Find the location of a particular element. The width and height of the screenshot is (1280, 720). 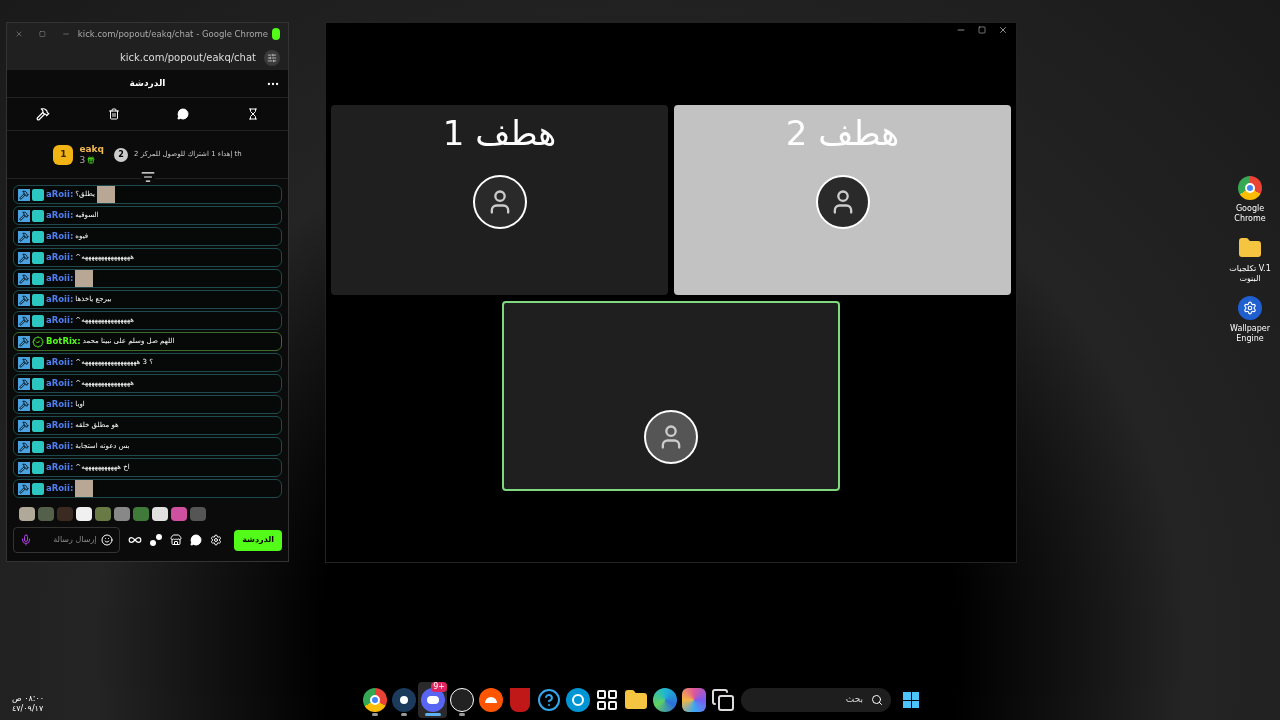

trash-icon is located at coordinates (113, 114).